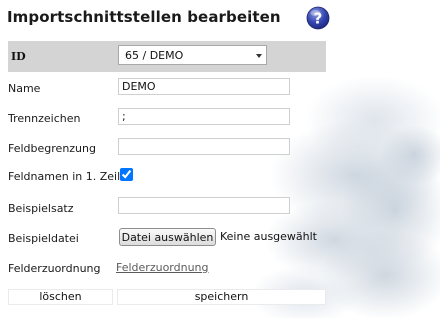  I want to click on id-label: ID, so click(18, 56).